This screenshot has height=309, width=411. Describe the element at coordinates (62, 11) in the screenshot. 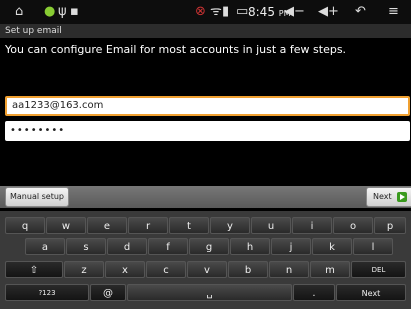

I see `usb-icon: ψ` at that location.